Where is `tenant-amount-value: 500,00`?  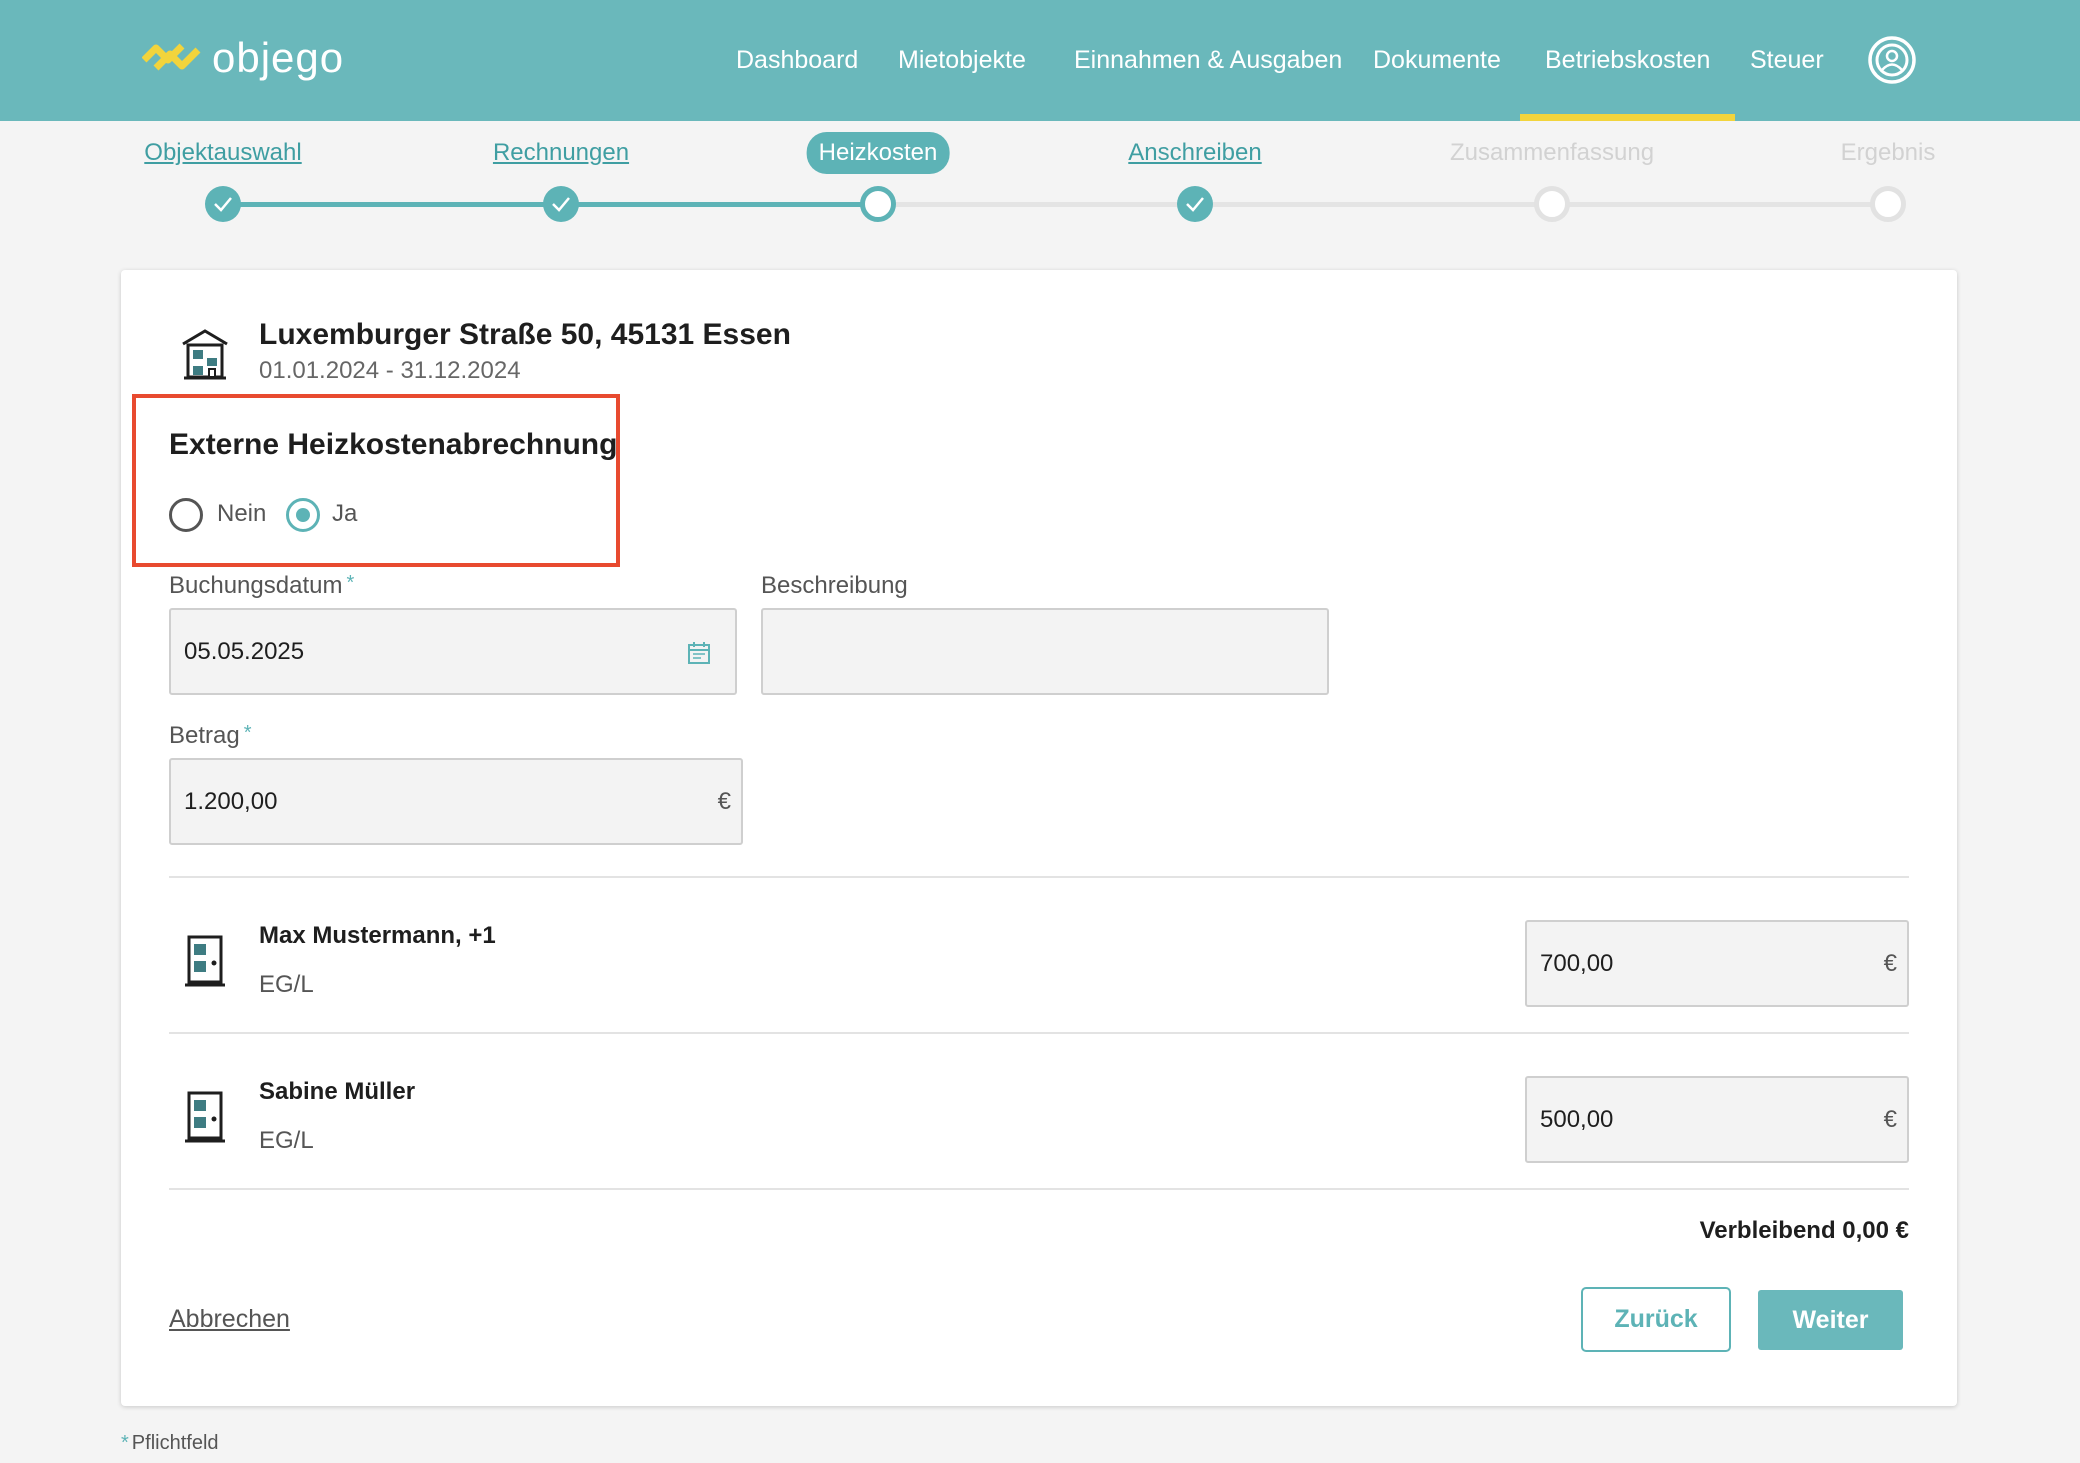
tenant-amount-value: 500,00 is located at coordinates (1577, 1119).